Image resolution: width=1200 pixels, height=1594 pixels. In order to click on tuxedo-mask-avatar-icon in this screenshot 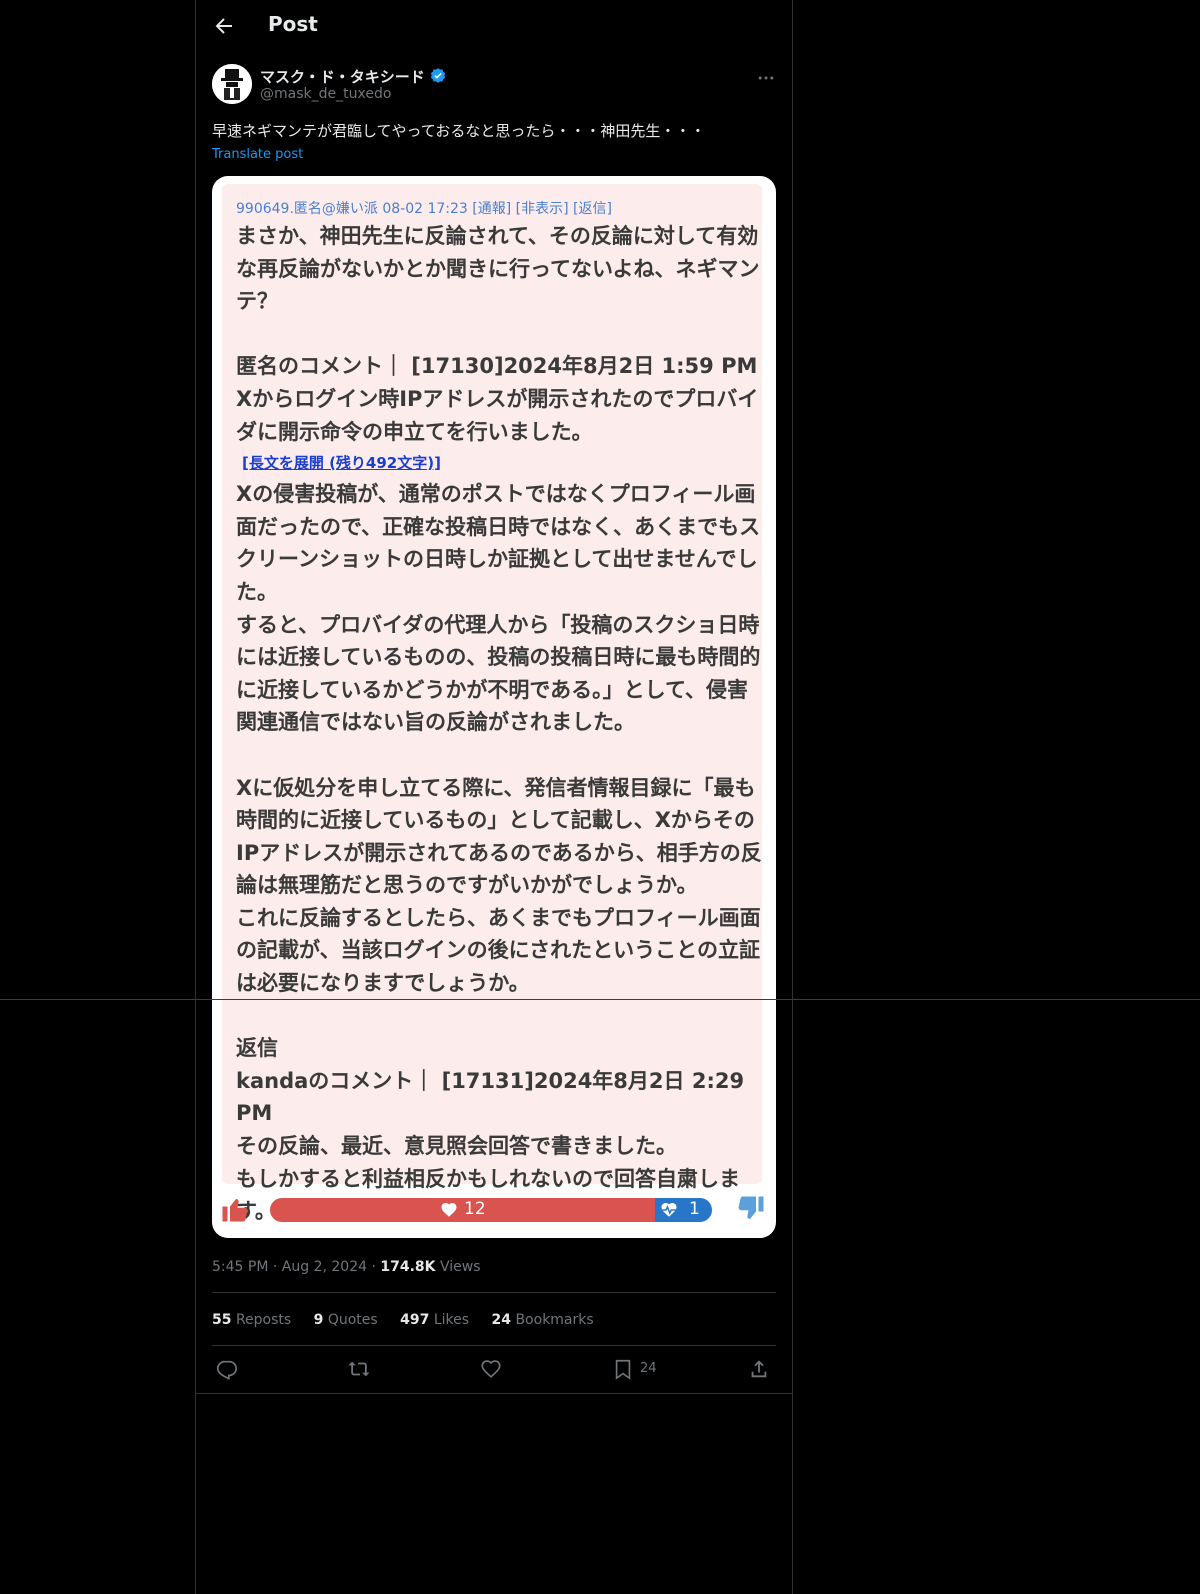, I will do `click(232, 84)`.